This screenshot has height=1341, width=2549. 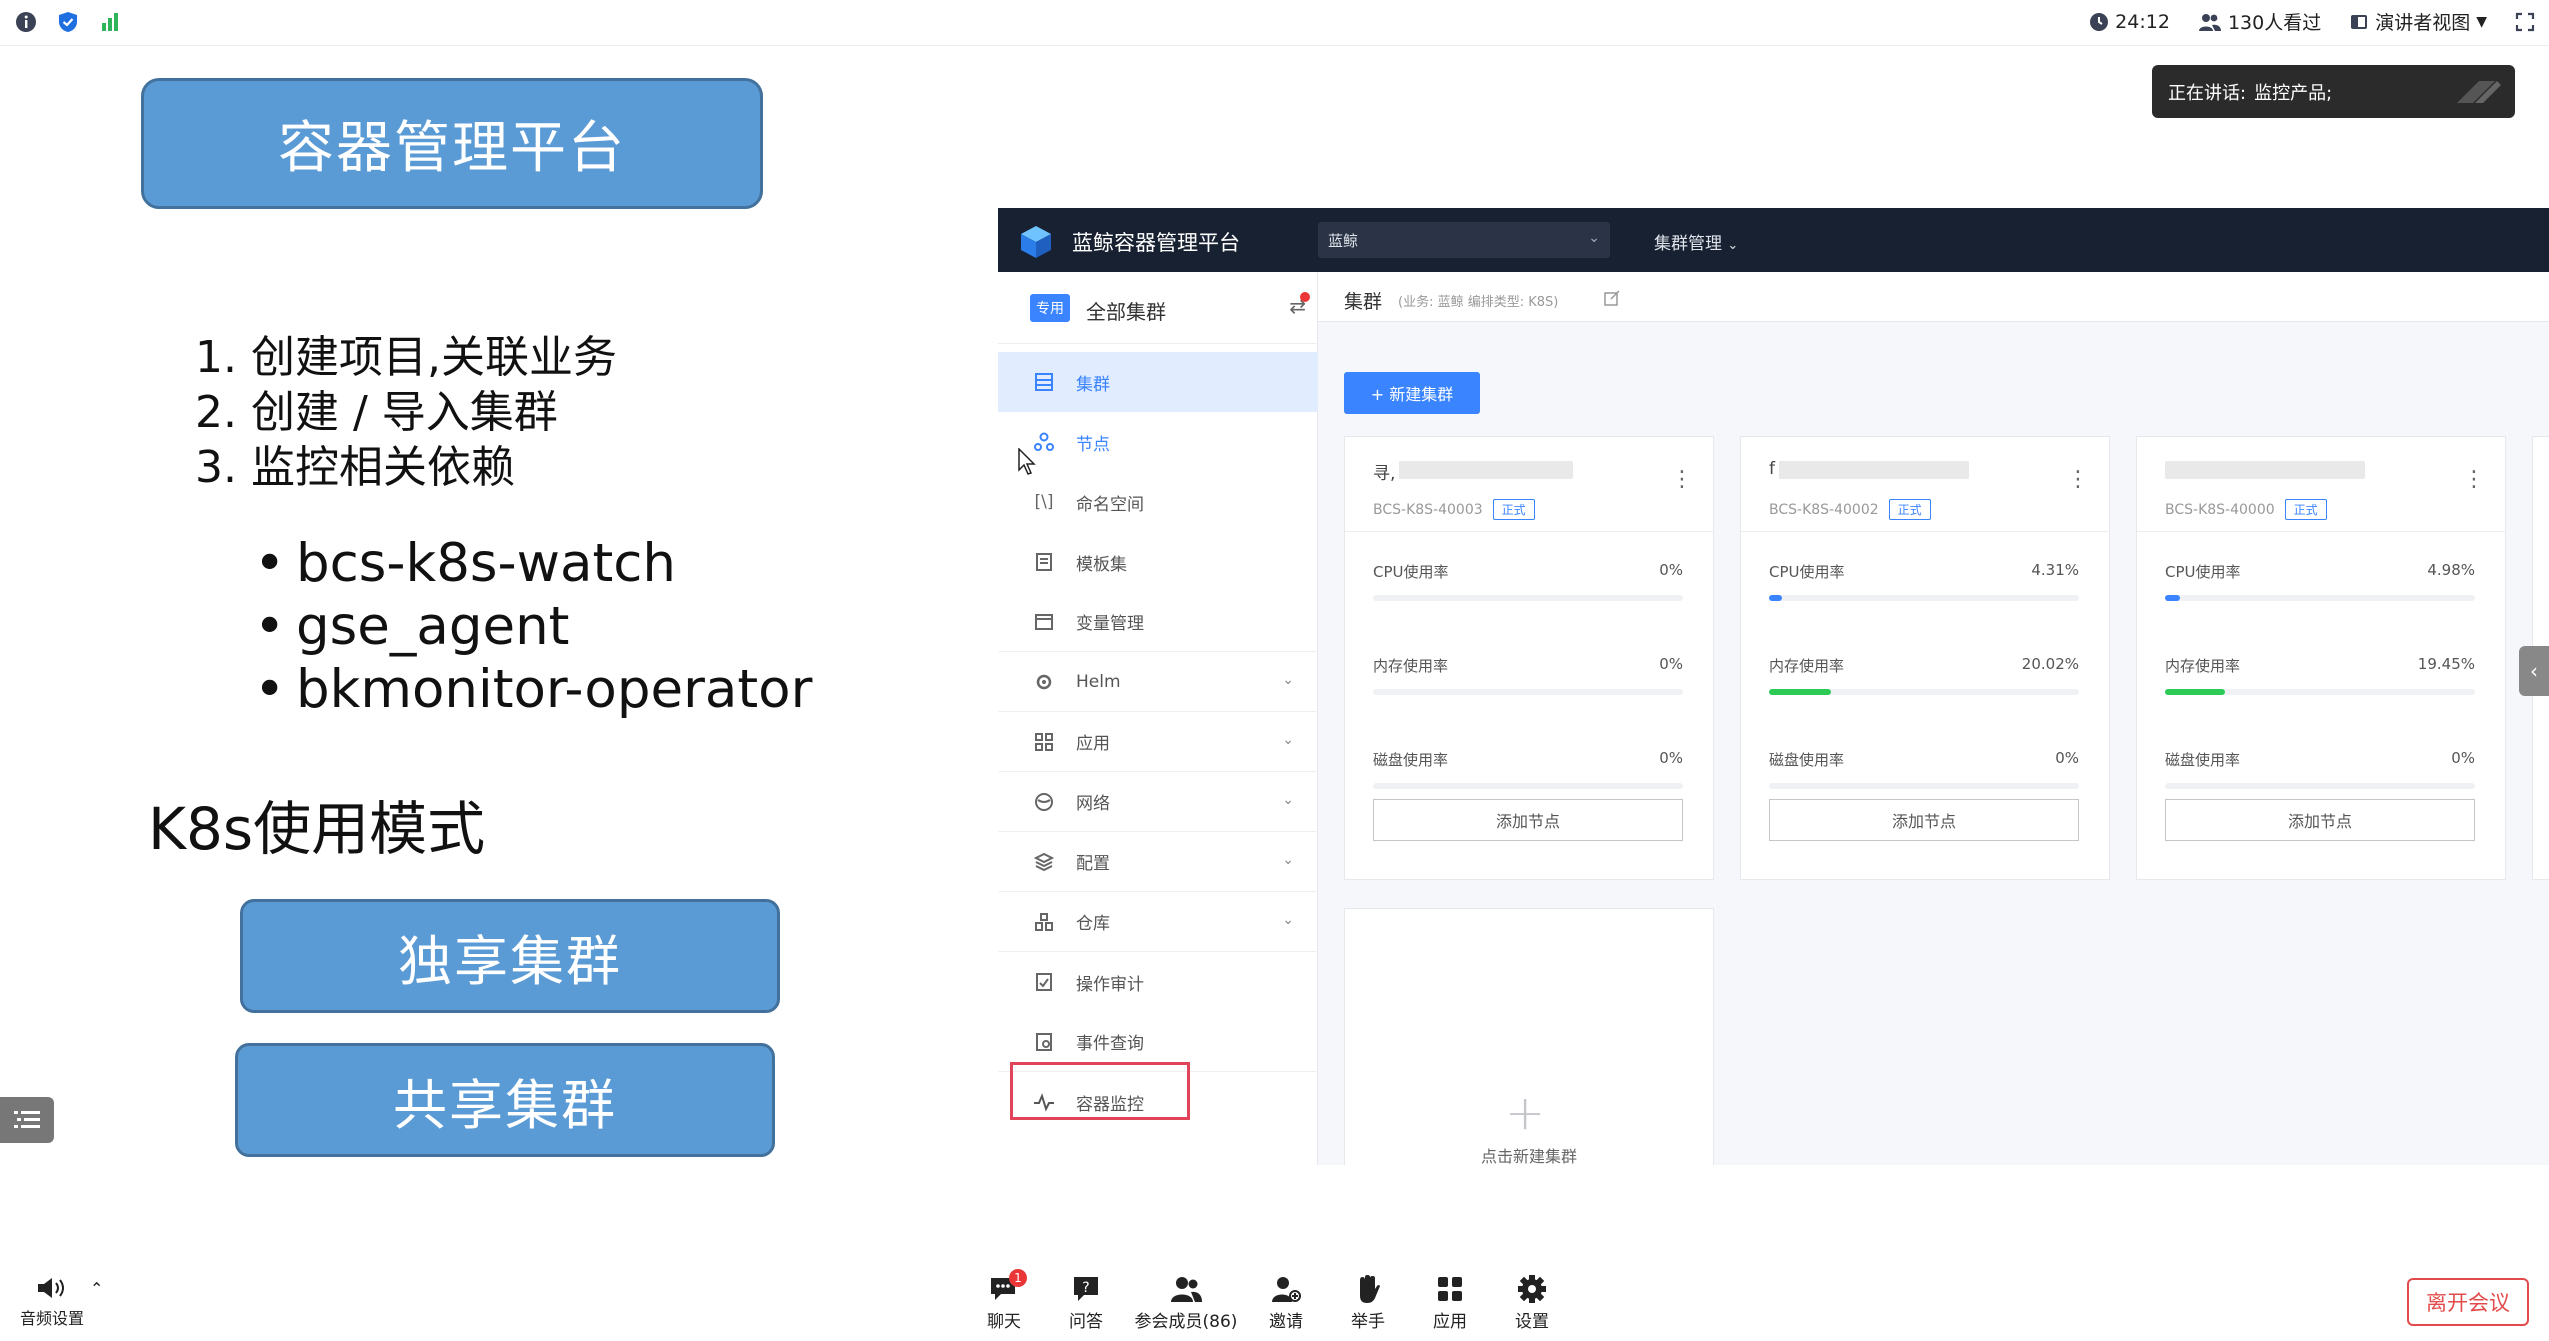 I want to click on audio-settings-label: 音频设置, so click(x=52, y=1318).